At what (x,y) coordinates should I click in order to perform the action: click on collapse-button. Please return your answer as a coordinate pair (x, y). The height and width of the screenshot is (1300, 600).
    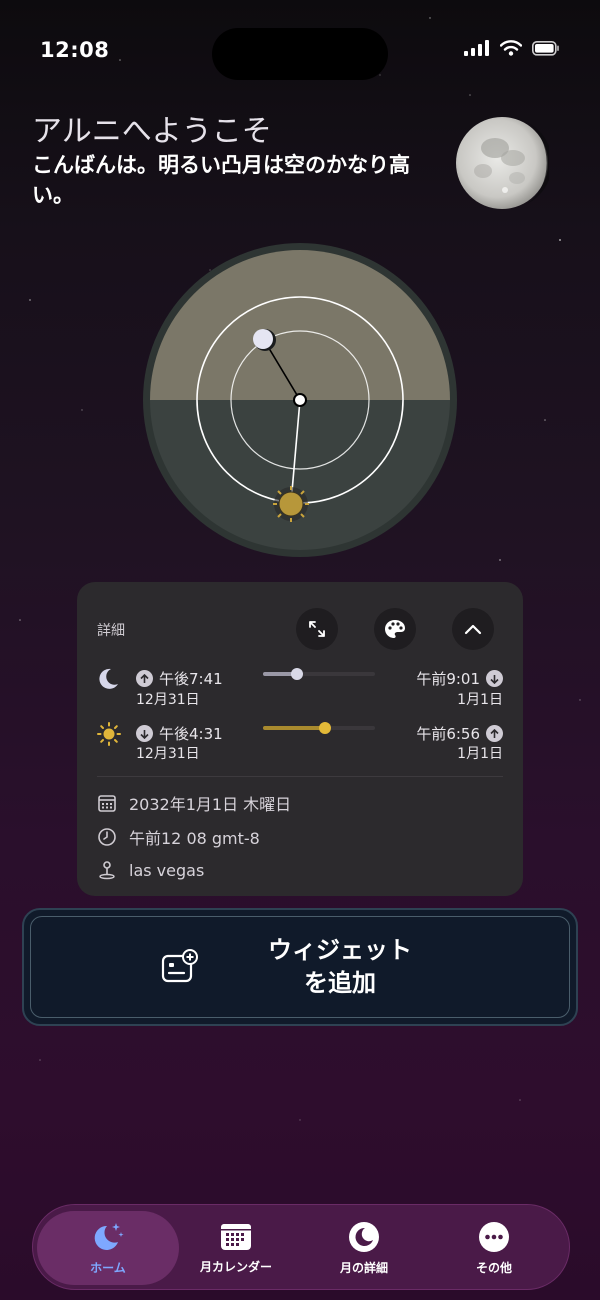
    Looking at the image, I should click on (473, 629).